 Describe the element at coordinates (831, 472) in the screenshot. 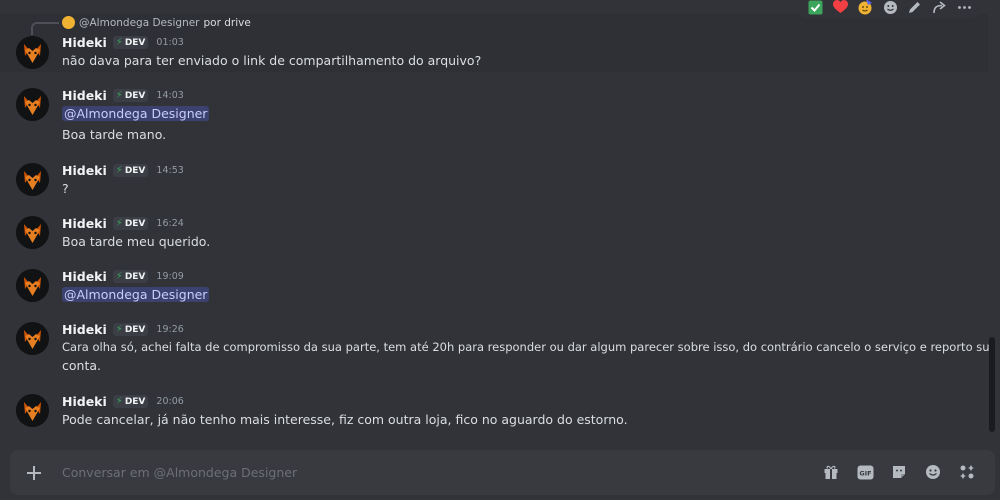

I see `gift-icon` at that location.